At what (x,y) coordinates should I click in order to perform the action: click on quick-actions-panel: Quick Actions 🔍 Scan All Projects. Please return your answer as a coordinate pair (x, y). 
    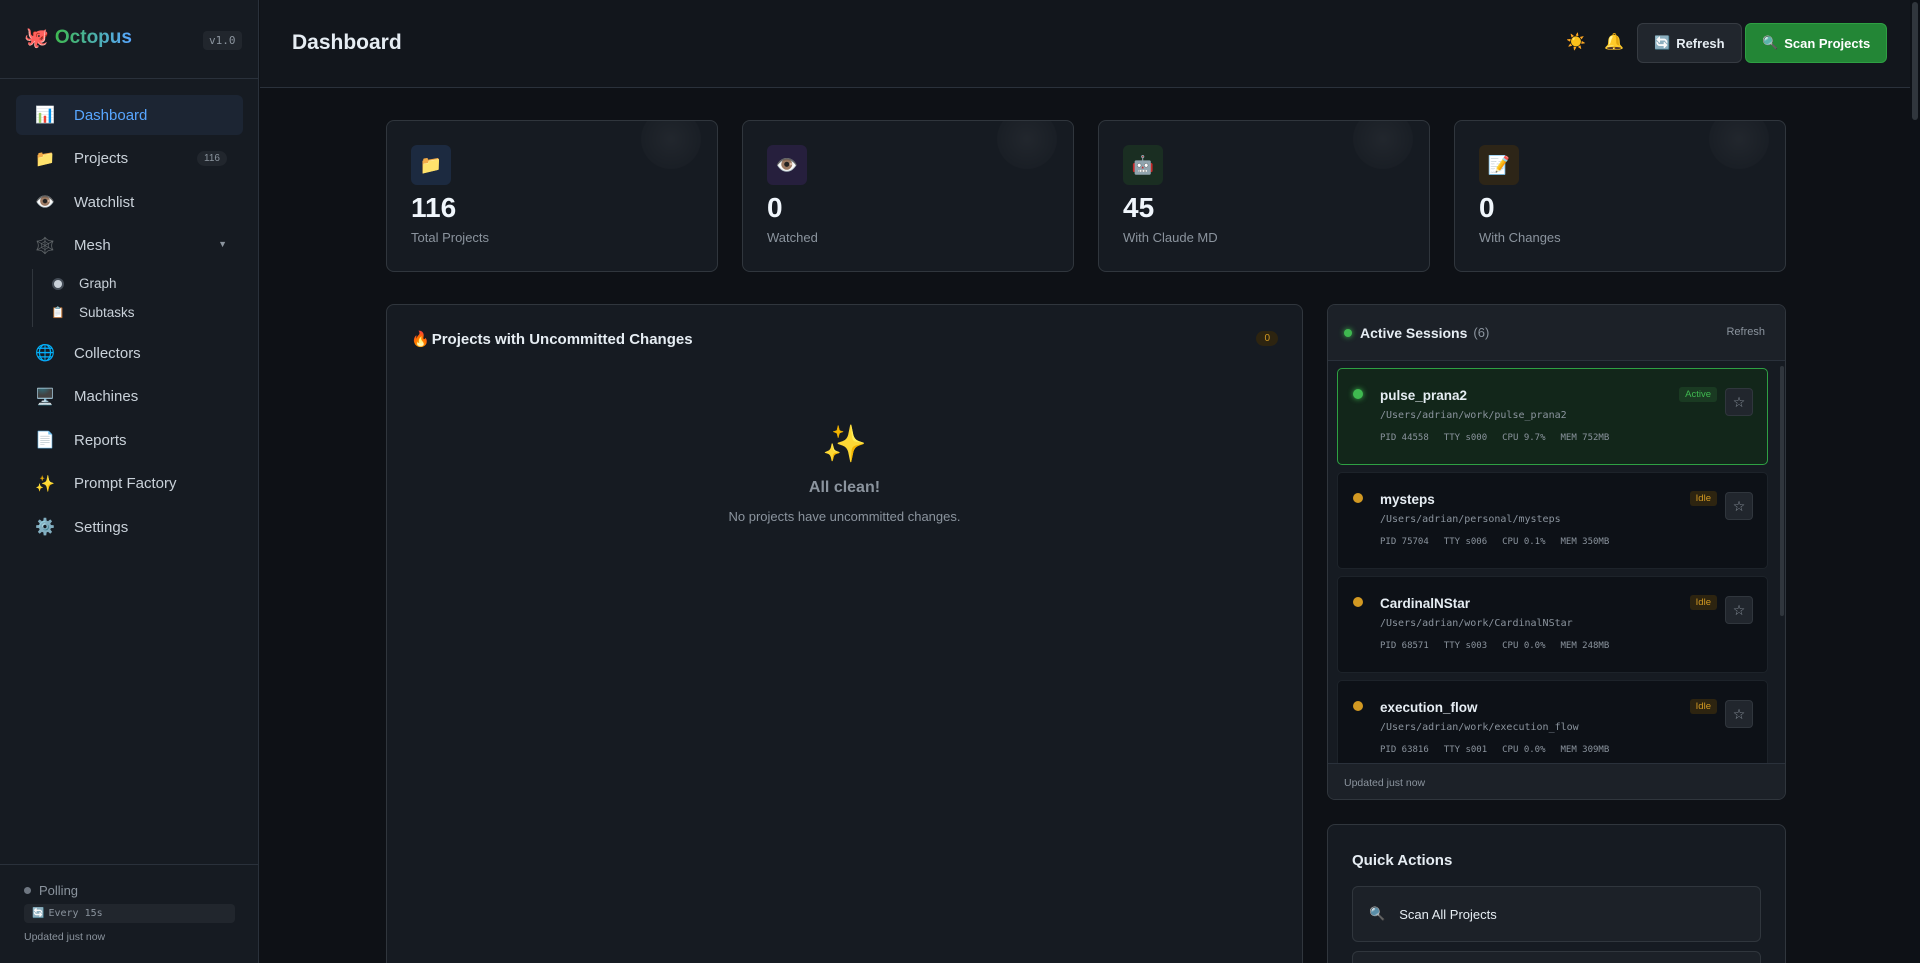
    Looking at the image, I should click on (1556, 893).